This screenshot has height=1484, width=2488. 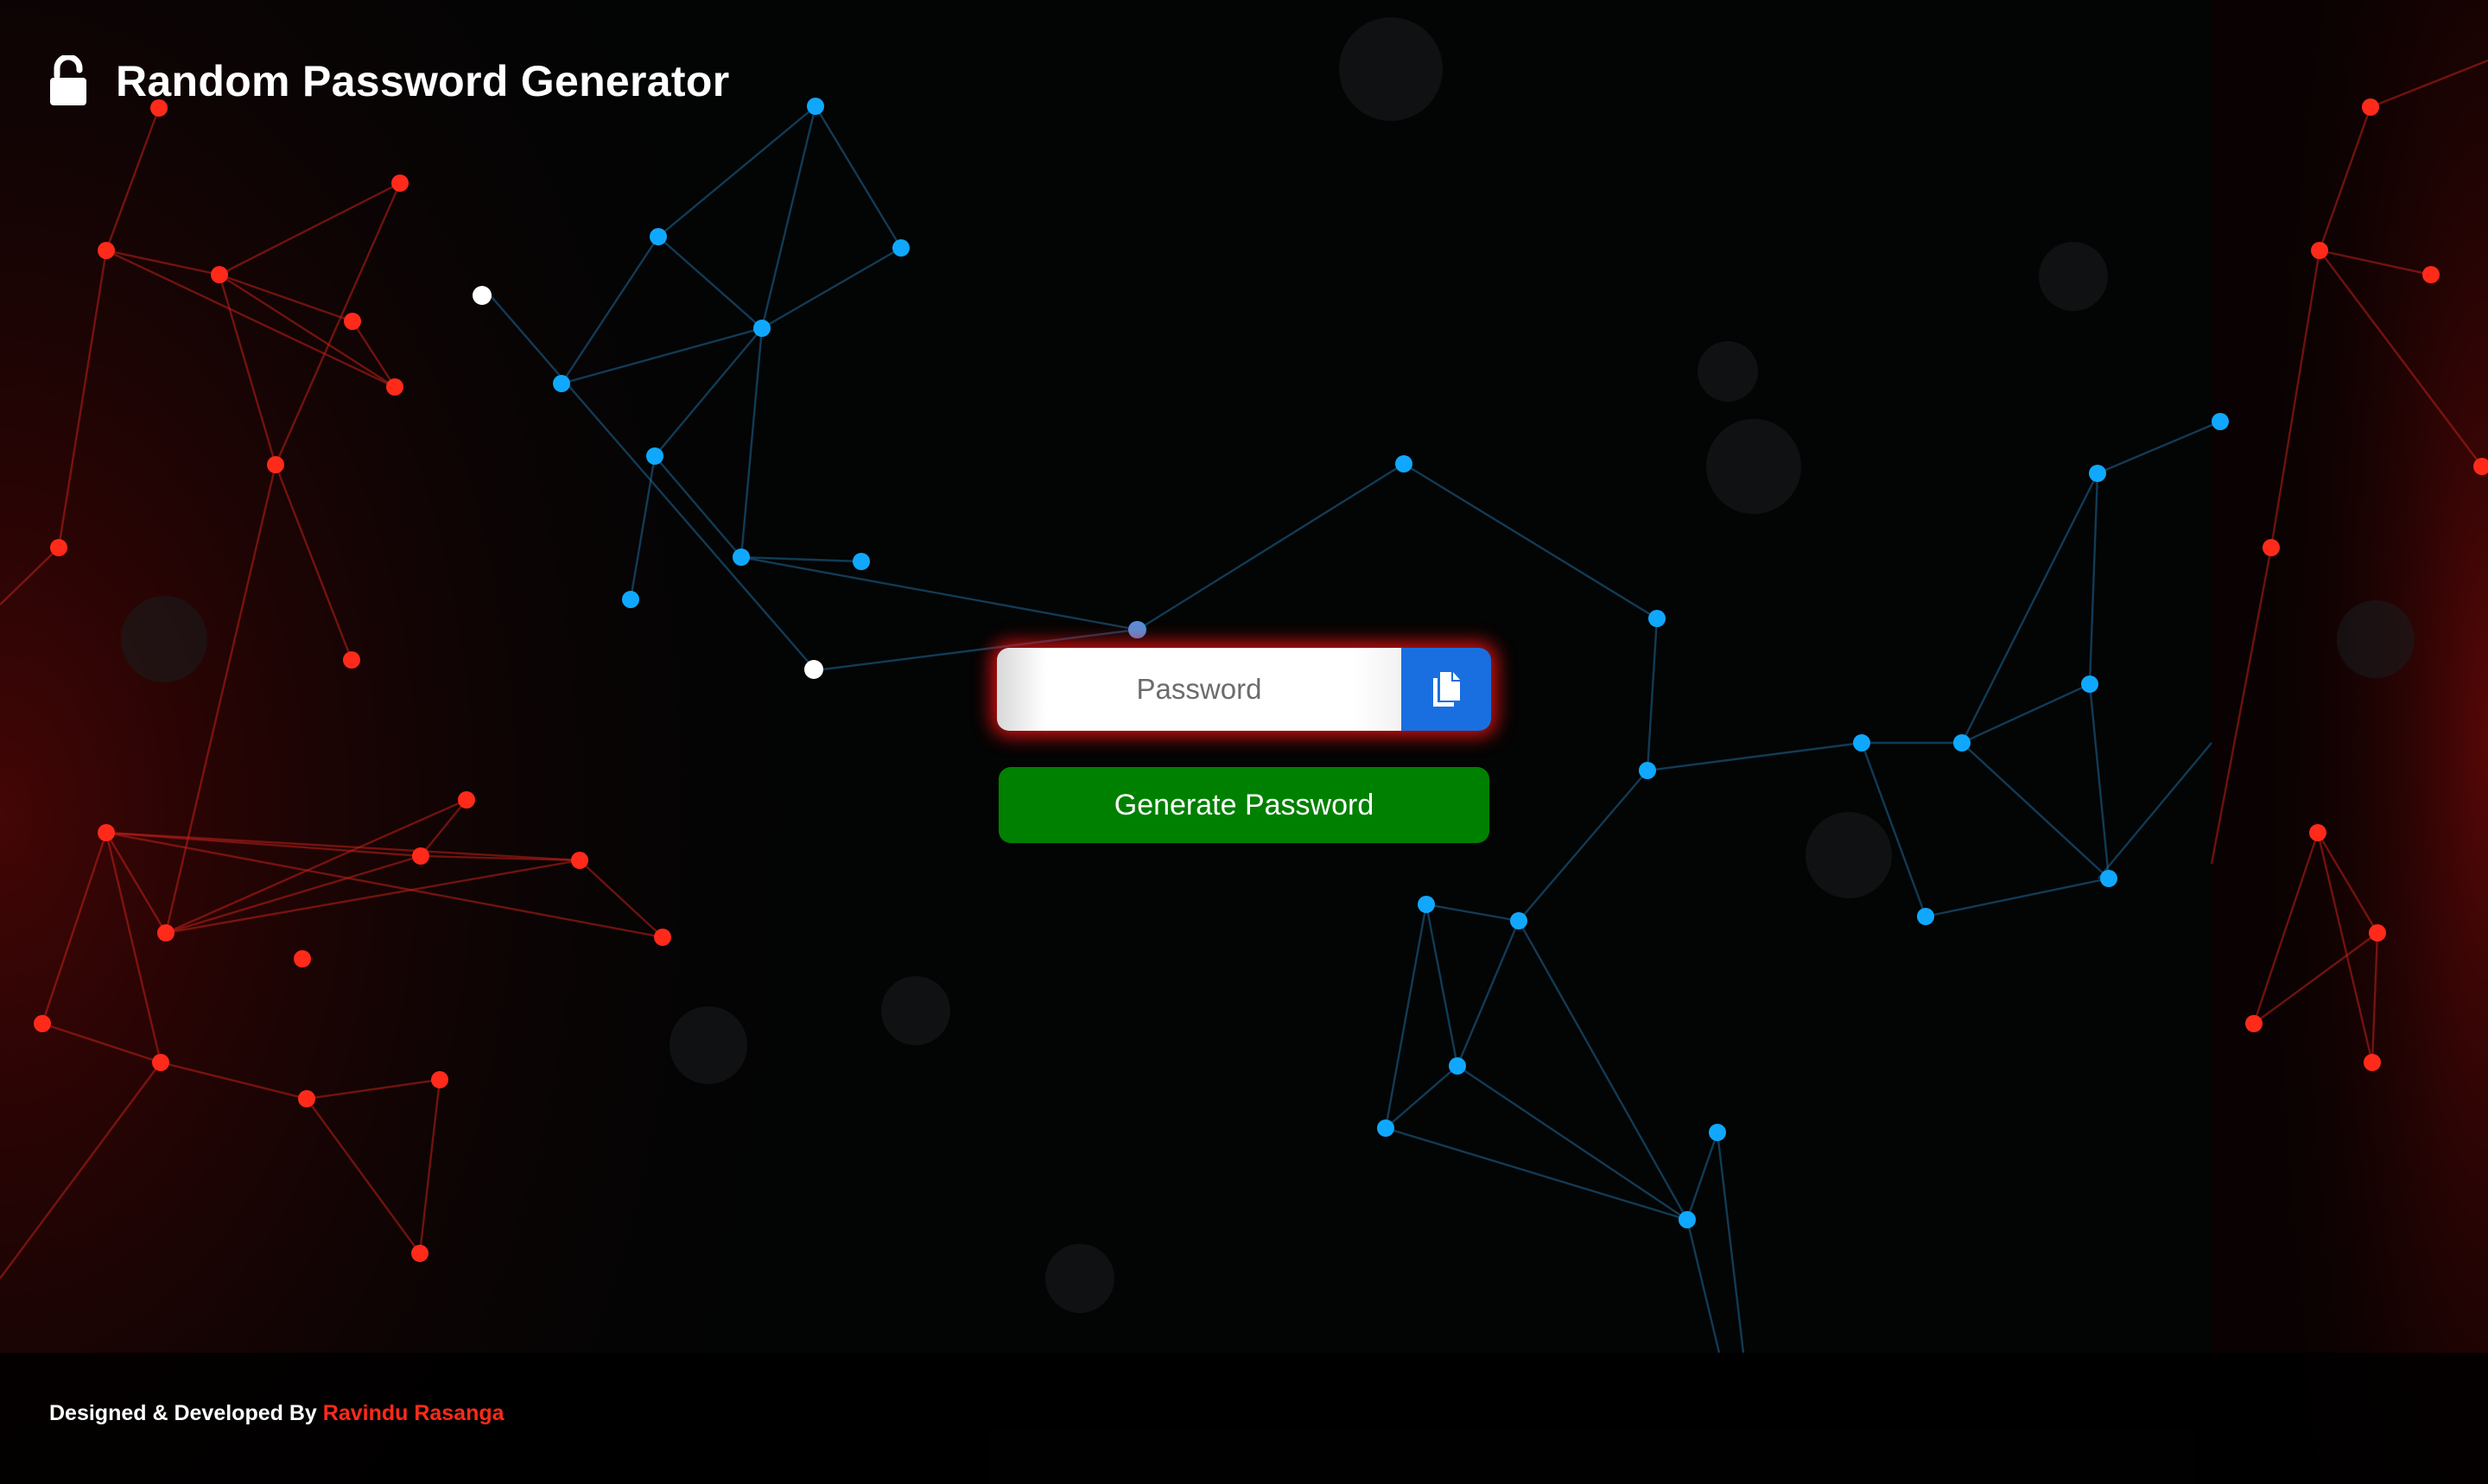 I want to click on footer-credit: Designed & Developed By Ravindu Rasanga, so click(x=277, y=1413).